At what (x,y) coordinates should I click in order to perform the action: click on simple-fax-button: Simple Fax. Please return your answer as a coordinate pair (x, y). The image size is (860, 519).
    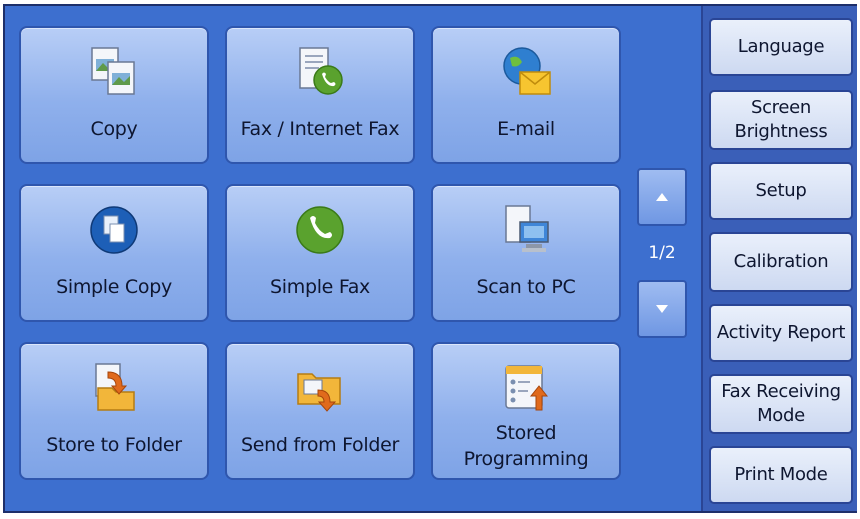
    Looking at the image, I should click on (320, 253).